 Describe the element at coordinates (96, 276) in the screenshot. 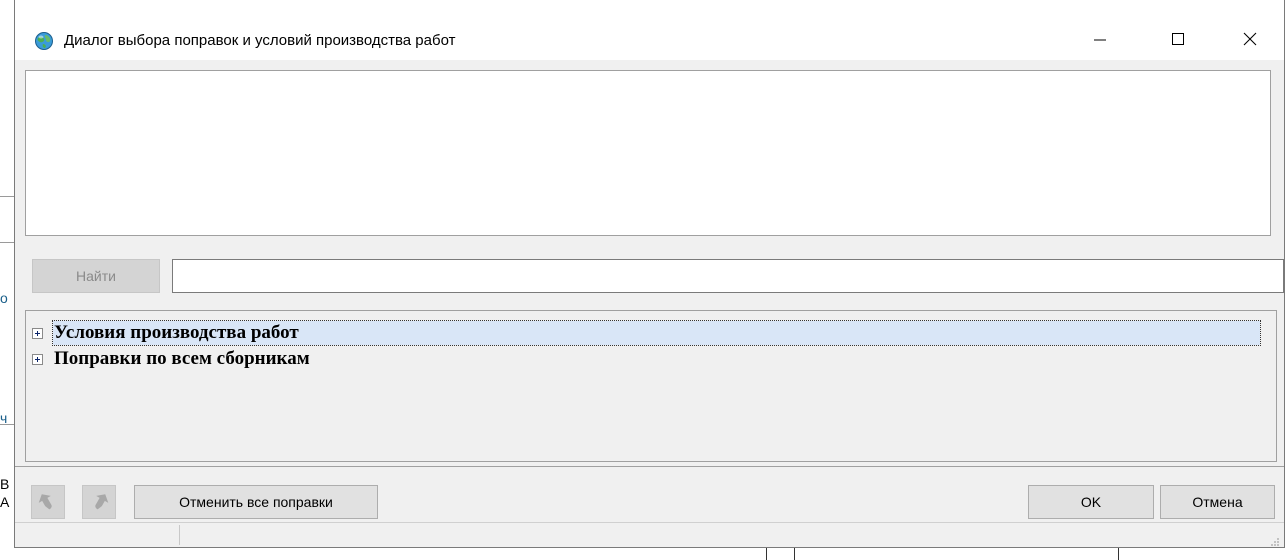

I see `find-button: Найти` at that location.